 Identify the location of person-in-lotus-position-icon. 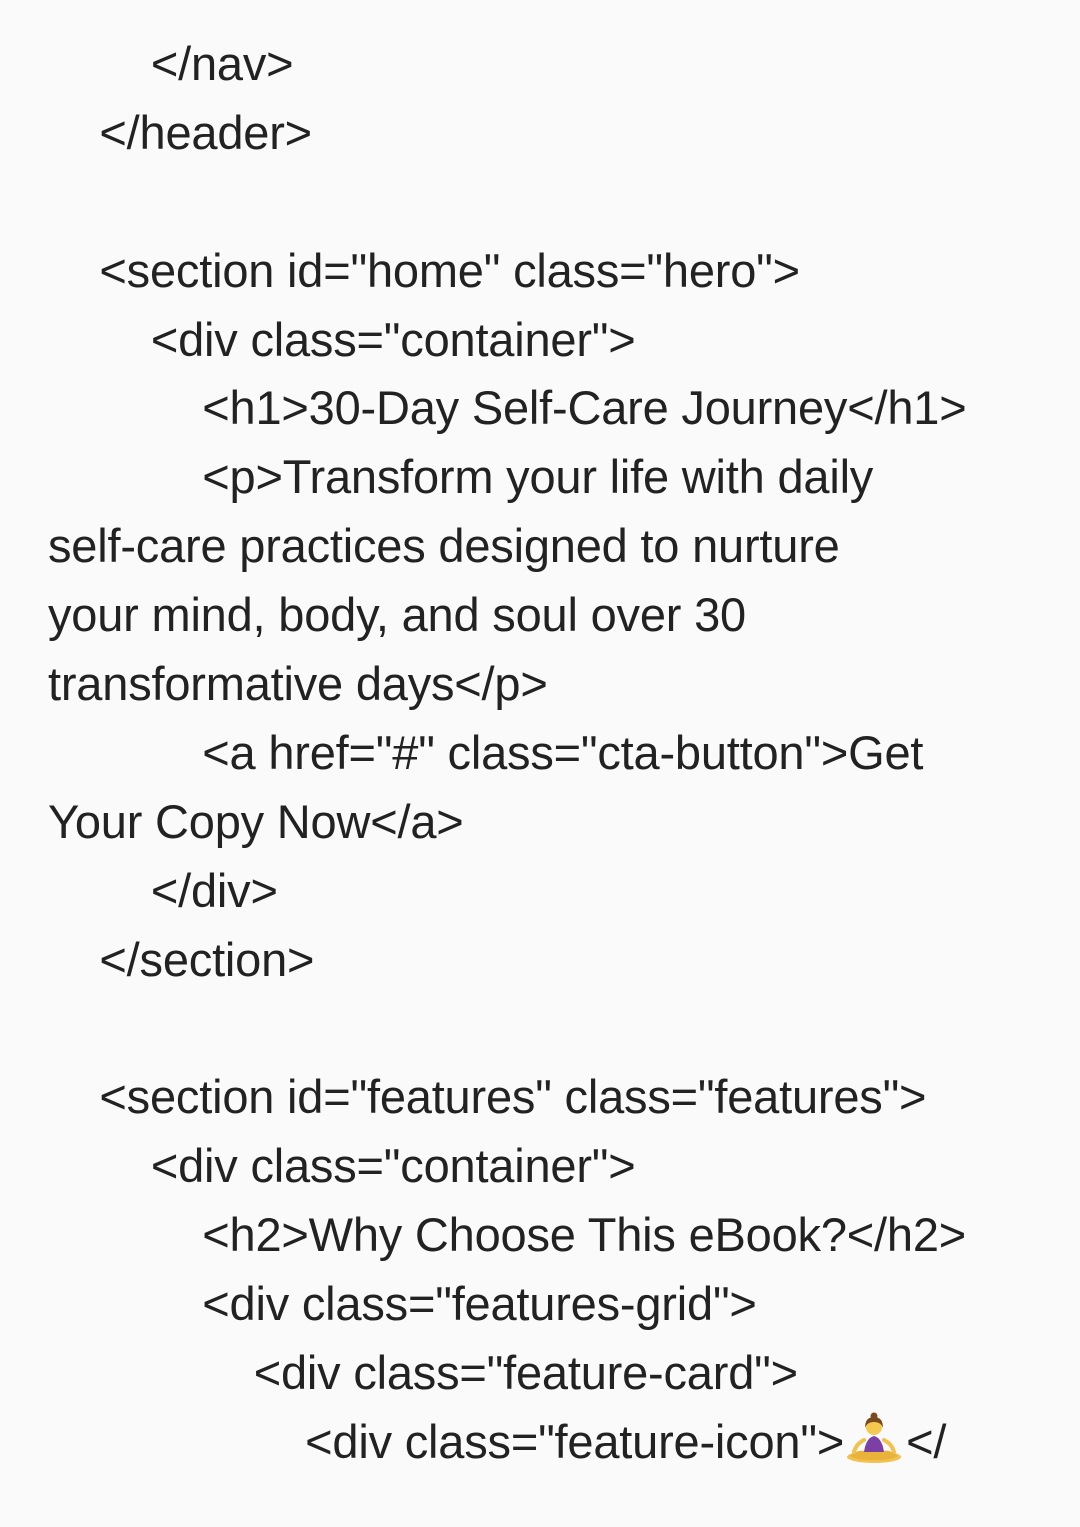
(874, 1438).